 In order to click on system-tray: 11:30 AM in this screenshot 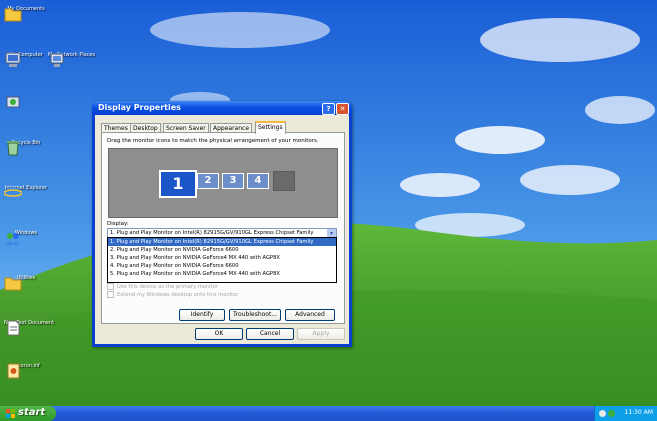, I will do `click(625, 413)`.